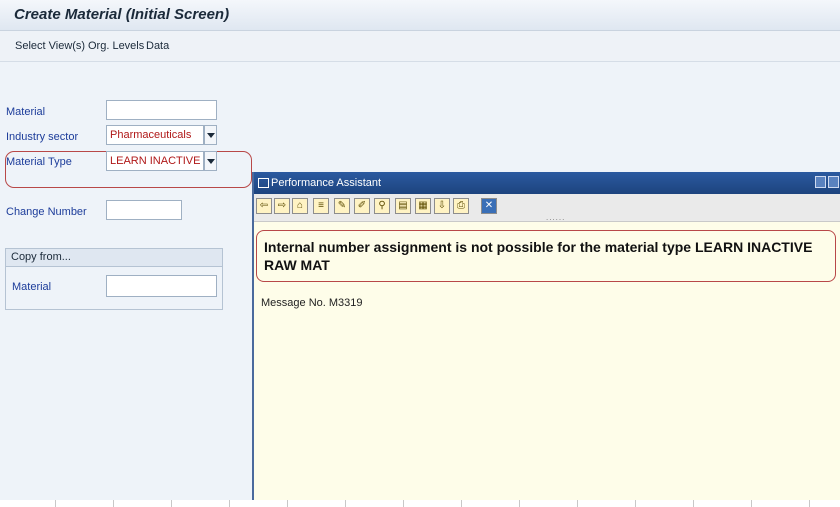 The height and width of the screenshot is (507, 840). What do you see at coordinates (326, 183) in the screenshot?
I see `performance-assistant-title: Performance Assistant` at bounding box center [326, 183].